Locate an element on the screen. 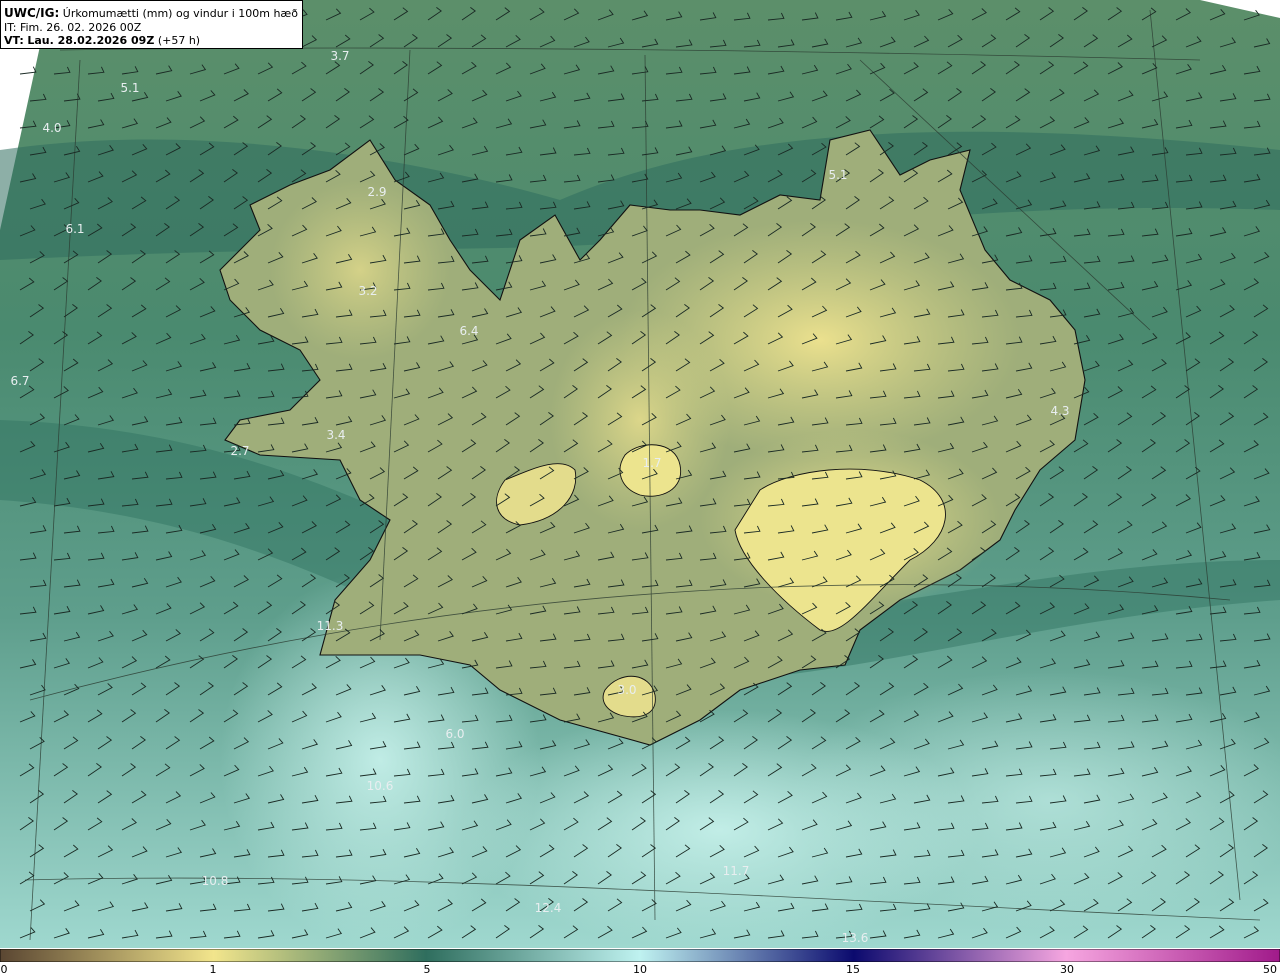 The width and height of the screenshot is (1280, 978). precip-value-label: 13.6 is located at coordinates (855, 938).